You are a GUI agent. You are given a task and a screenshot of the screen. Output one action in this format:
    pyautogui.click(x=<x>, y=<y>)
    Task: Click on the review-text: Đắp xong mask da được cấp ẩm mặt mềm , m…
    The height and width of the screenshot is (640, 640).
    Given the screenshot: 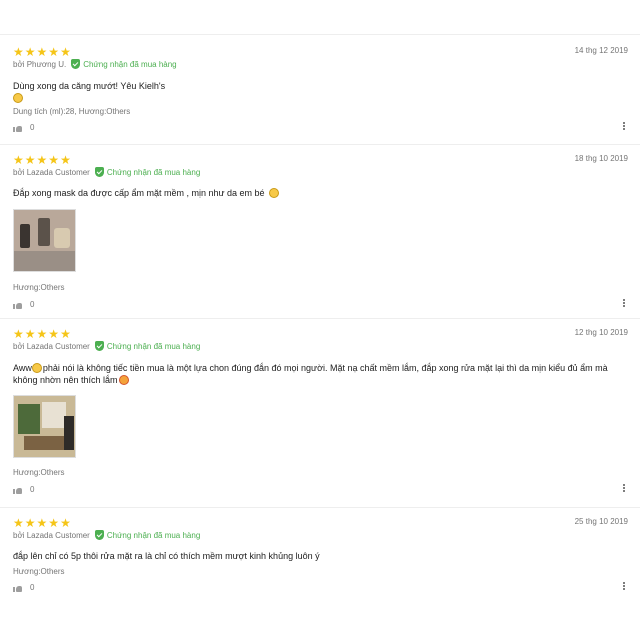 What is the action you would take?
    pyautogui.click(x=318, y=193)
    